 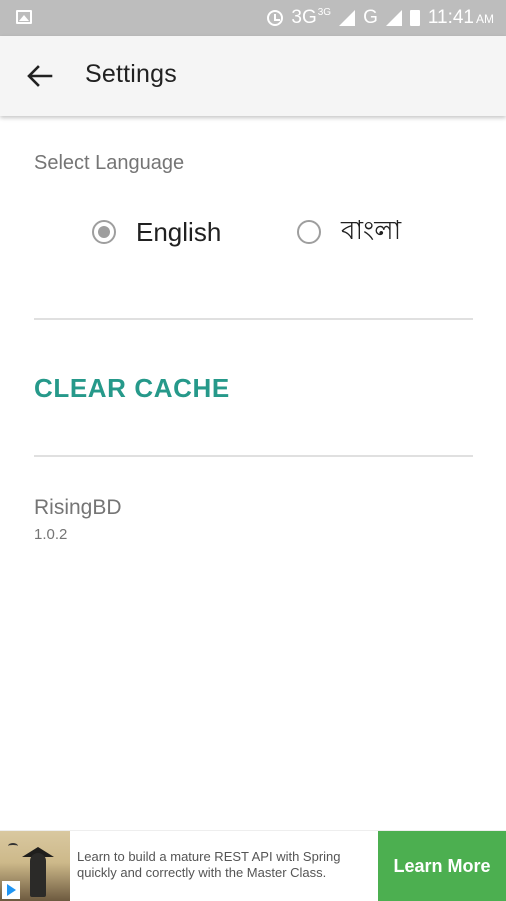 What do you see at coordinates (485, 19) in the screenshot?
I see `time-ampm: AM` at bounding box center [485, 19].